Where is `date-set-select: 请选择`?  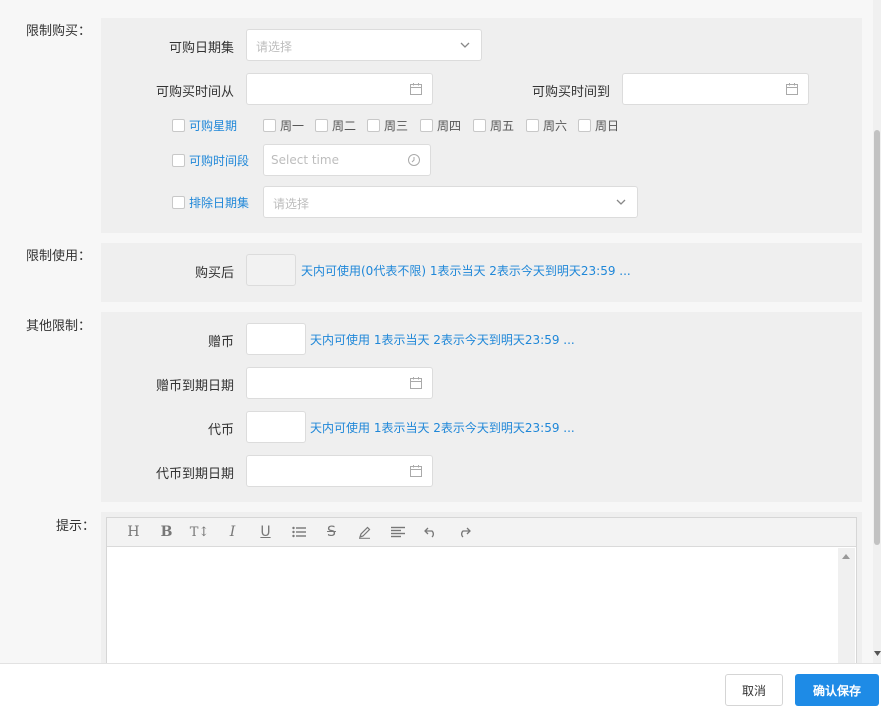 date-set-select: 请选择 is located at coordinates (364, 45).